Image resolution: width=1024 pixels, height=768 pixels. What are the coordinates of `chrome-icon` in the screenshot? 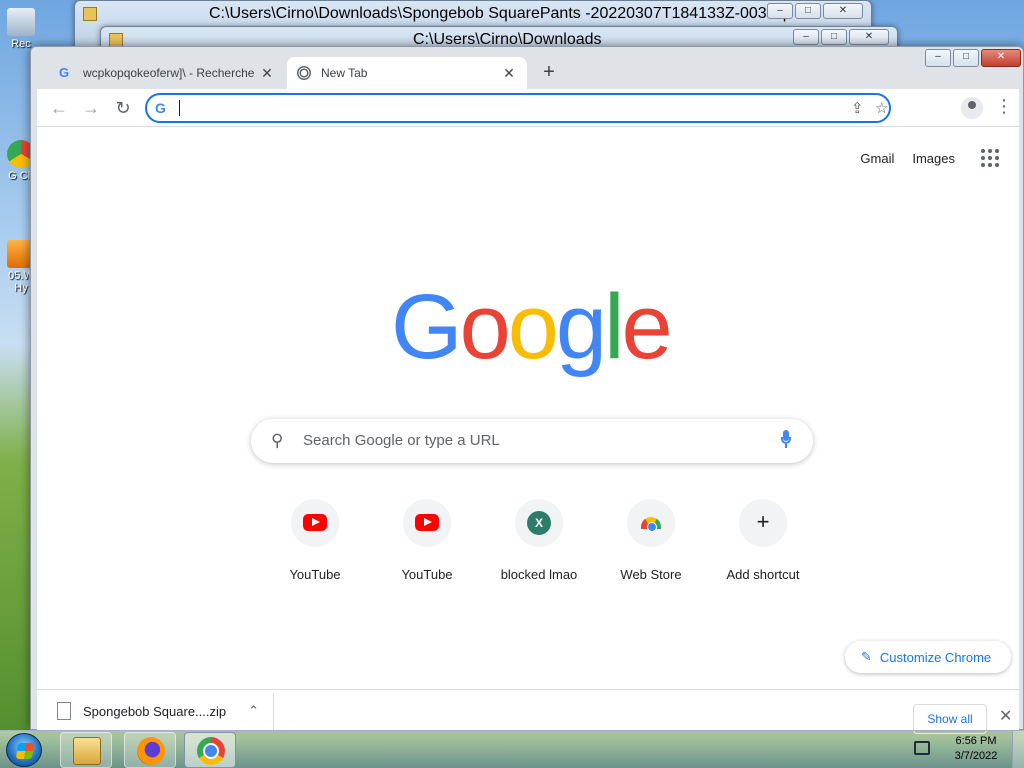 It's located at (211, 751).